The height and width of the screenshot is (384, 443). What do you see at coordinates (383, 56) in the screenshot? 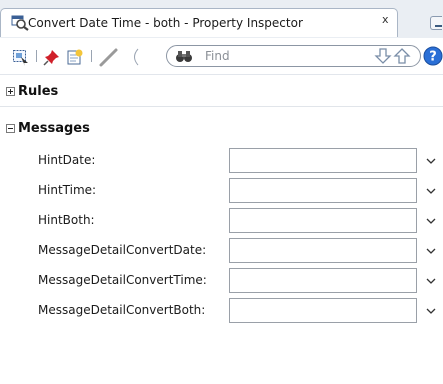
I see `arrow-down-icon` at bounding box center [383, 56].